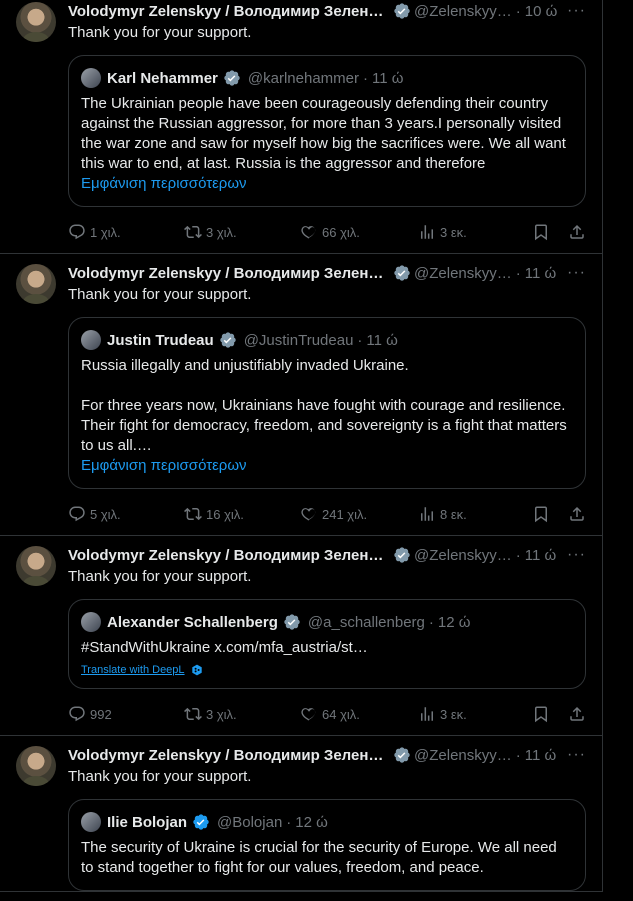  I want to click on like-button: 66 χιλ., so click(359, 232).